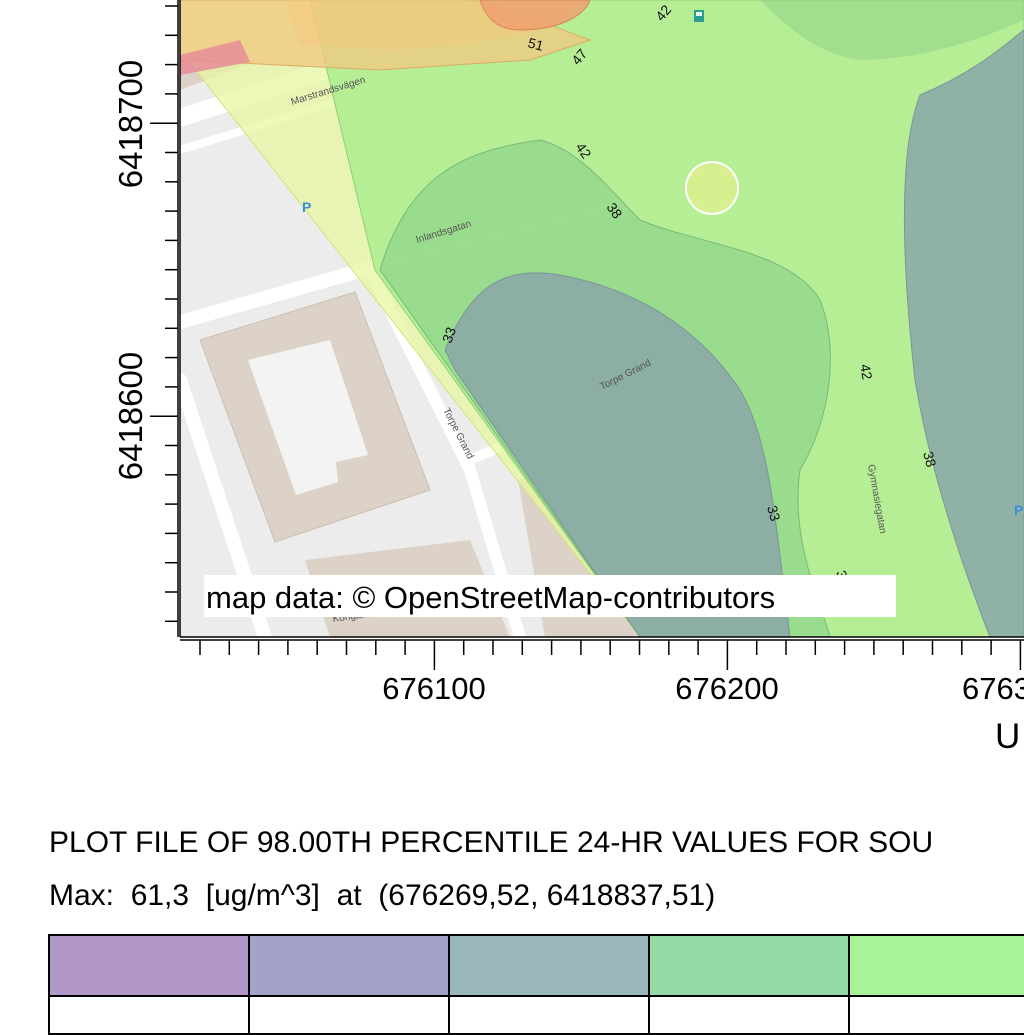  What do you see at coordinates (164, 314) in the screenshot?
I see `y-axis-ticks` at bounding box center [164, 314].